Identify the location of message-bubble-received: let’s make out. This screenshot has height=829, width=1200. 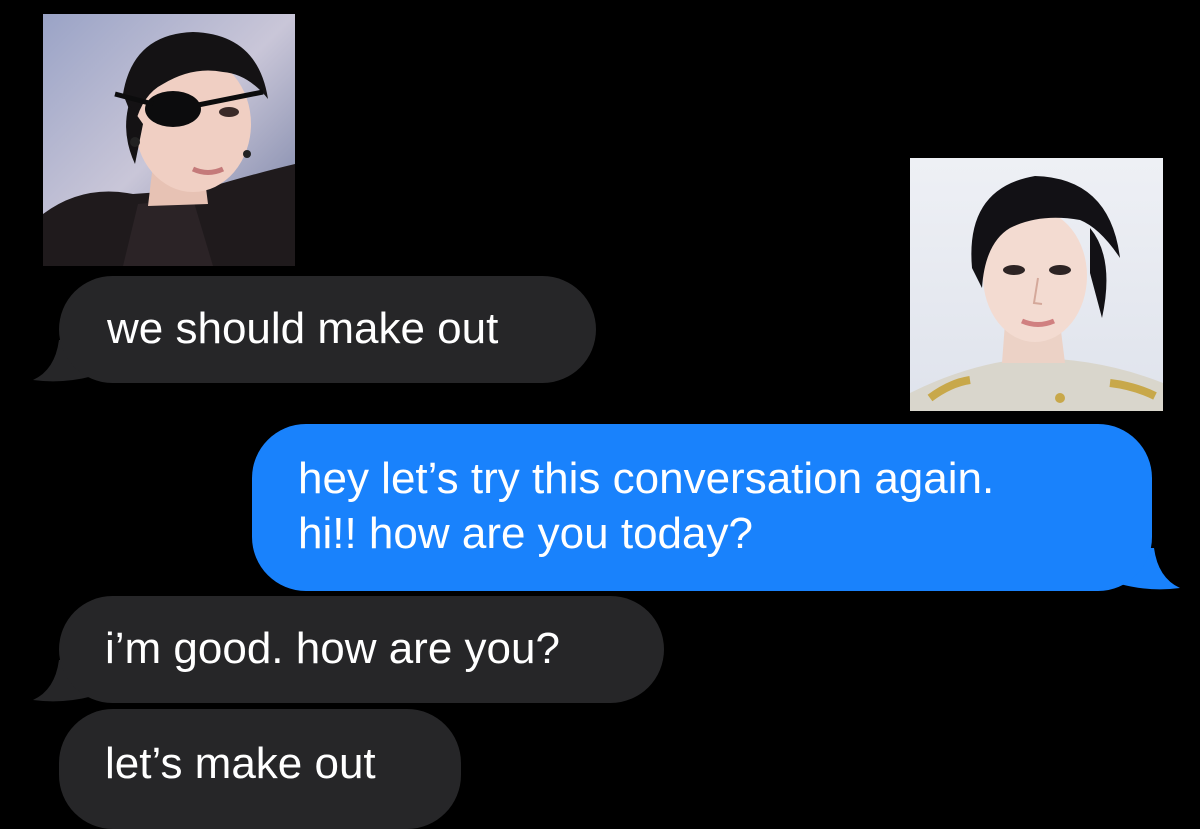
(260, 769).